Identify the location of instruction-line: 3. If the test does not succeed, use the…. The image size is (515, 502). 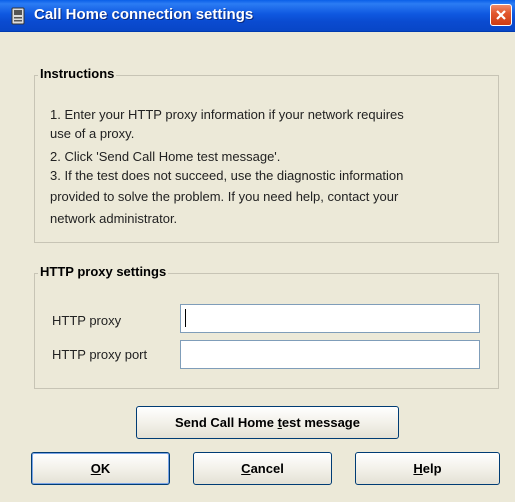
(227, 175).